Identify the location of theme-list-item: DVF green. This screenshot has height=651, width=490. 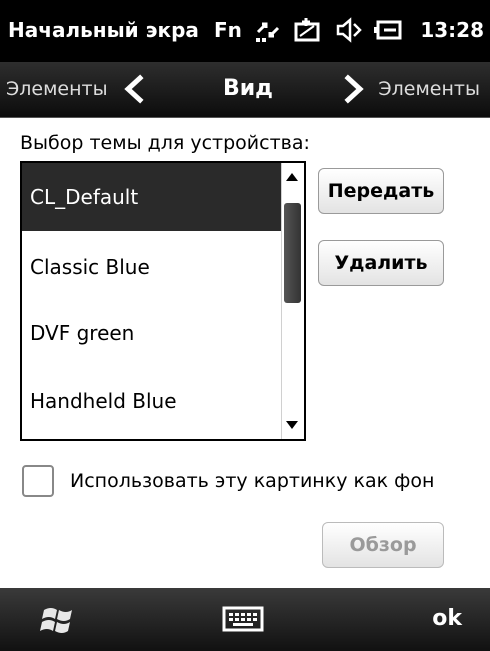
(153, 333).